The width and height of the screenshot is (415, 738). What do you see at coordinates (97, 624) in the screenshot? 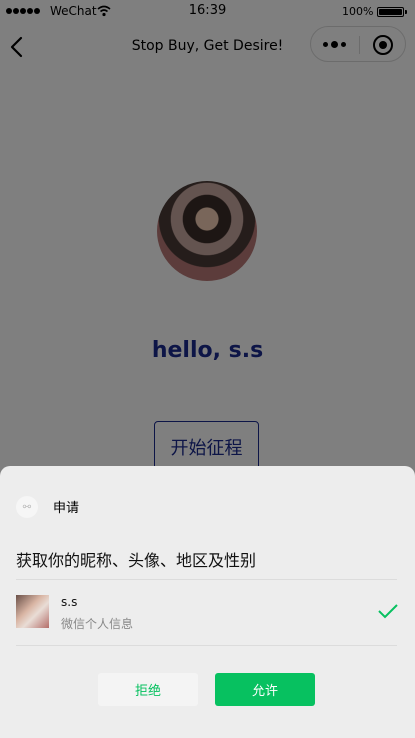
I see `user-info-desc: 微信个人信息` at bounding box center [97, 624].